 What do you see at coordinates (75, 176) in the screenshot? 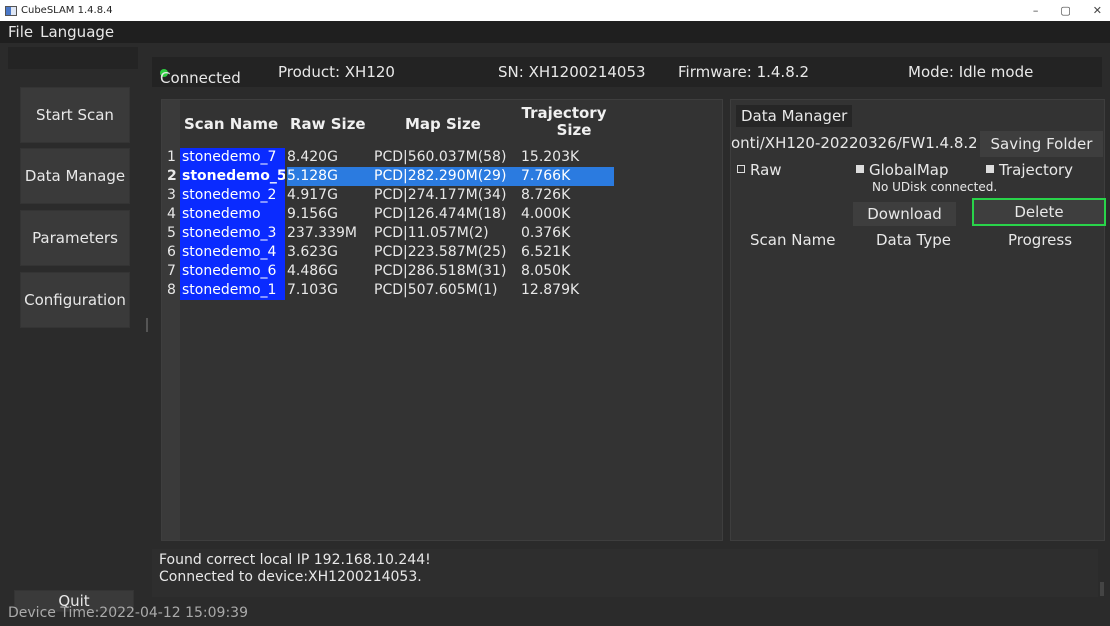
I see `data-manage-button: Data Manage` at bounding box center [75, 176].